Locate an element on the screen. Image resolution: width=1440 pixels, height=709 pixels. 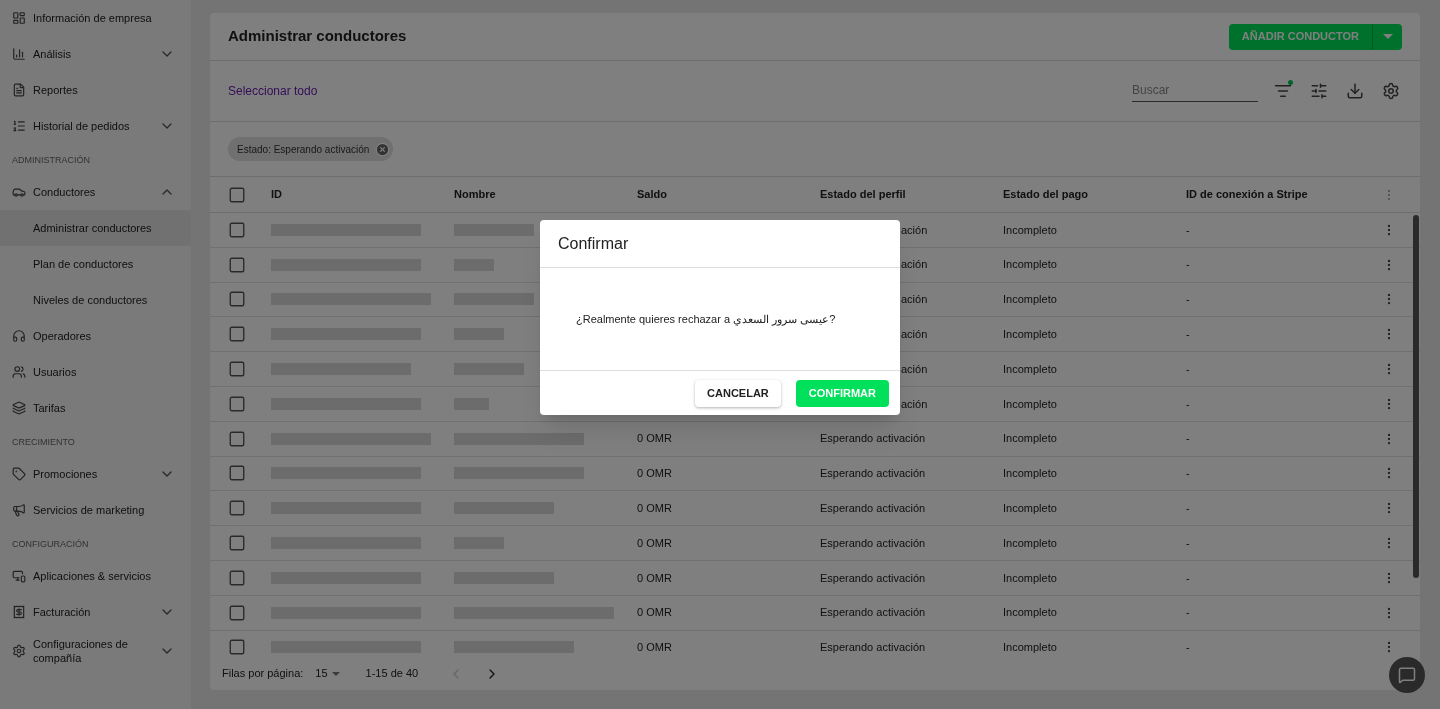
scrollbar is located at coordinates (1416, 396).